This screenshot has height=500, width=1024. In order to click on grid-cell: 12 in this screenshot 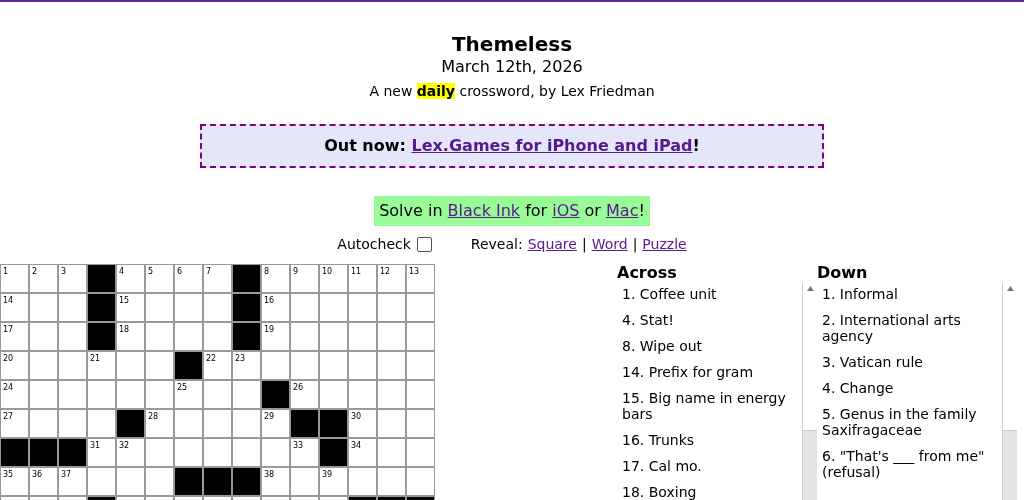, I will do `click(391, 278)`.